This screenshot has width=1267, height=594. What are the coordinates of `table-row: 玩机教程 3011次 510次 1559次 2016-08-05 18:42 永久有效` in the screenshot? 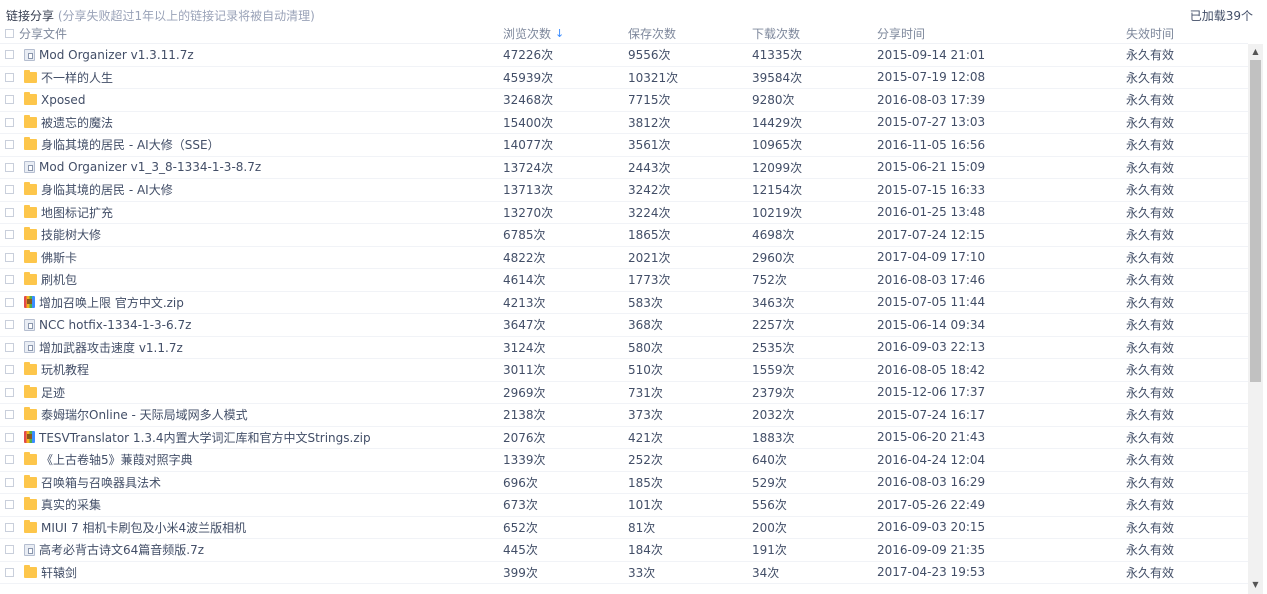 It's located at (624, 370).